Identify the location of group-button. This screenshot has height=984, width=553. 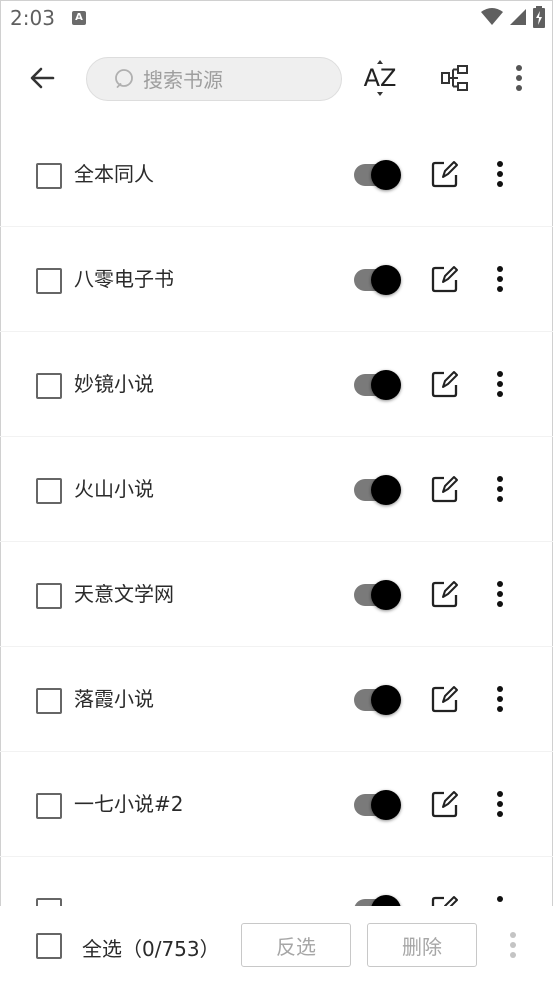
(455, 78).